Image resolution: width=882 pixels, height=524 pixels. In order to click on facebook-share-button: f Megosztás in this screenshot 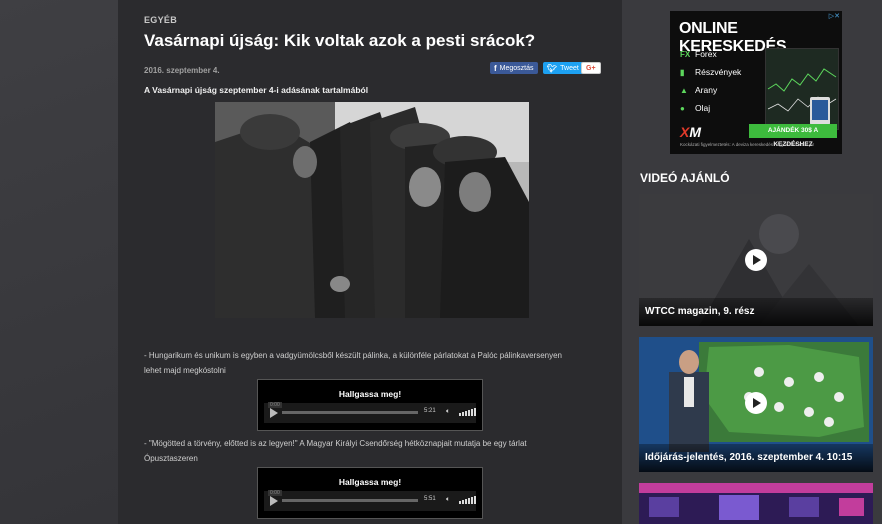, I will do `click(514, 68)`.